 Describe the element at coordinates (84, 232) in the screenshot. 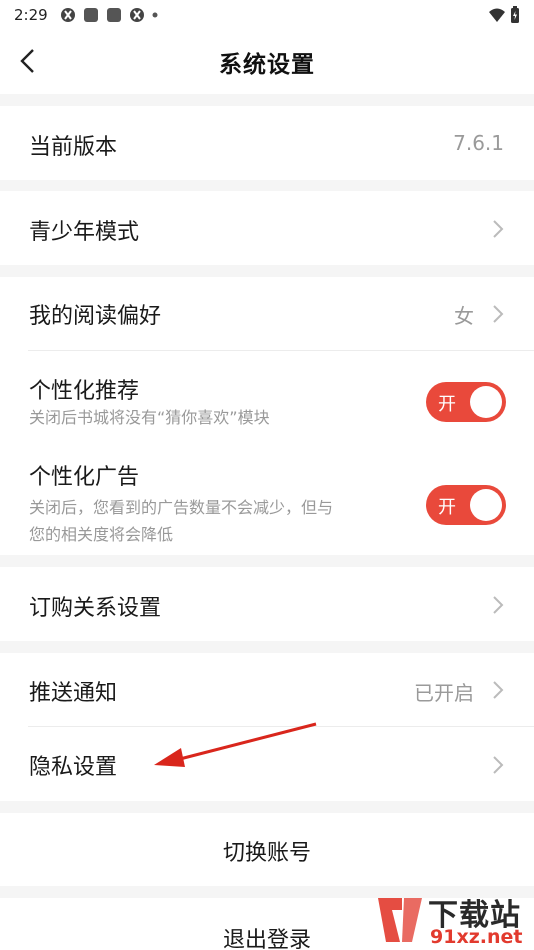

I see `youth-mode-label: 青少年模式` at that location.